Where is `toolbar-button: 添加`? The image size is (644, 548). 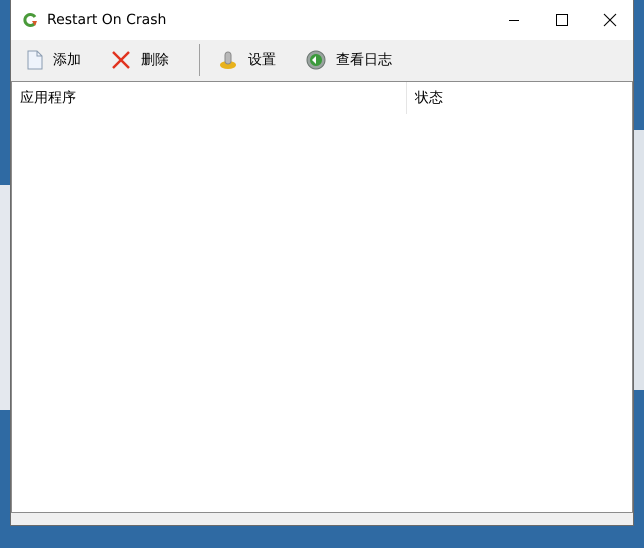 toolbar-button: 添加 is located at coordinates (54, 60).